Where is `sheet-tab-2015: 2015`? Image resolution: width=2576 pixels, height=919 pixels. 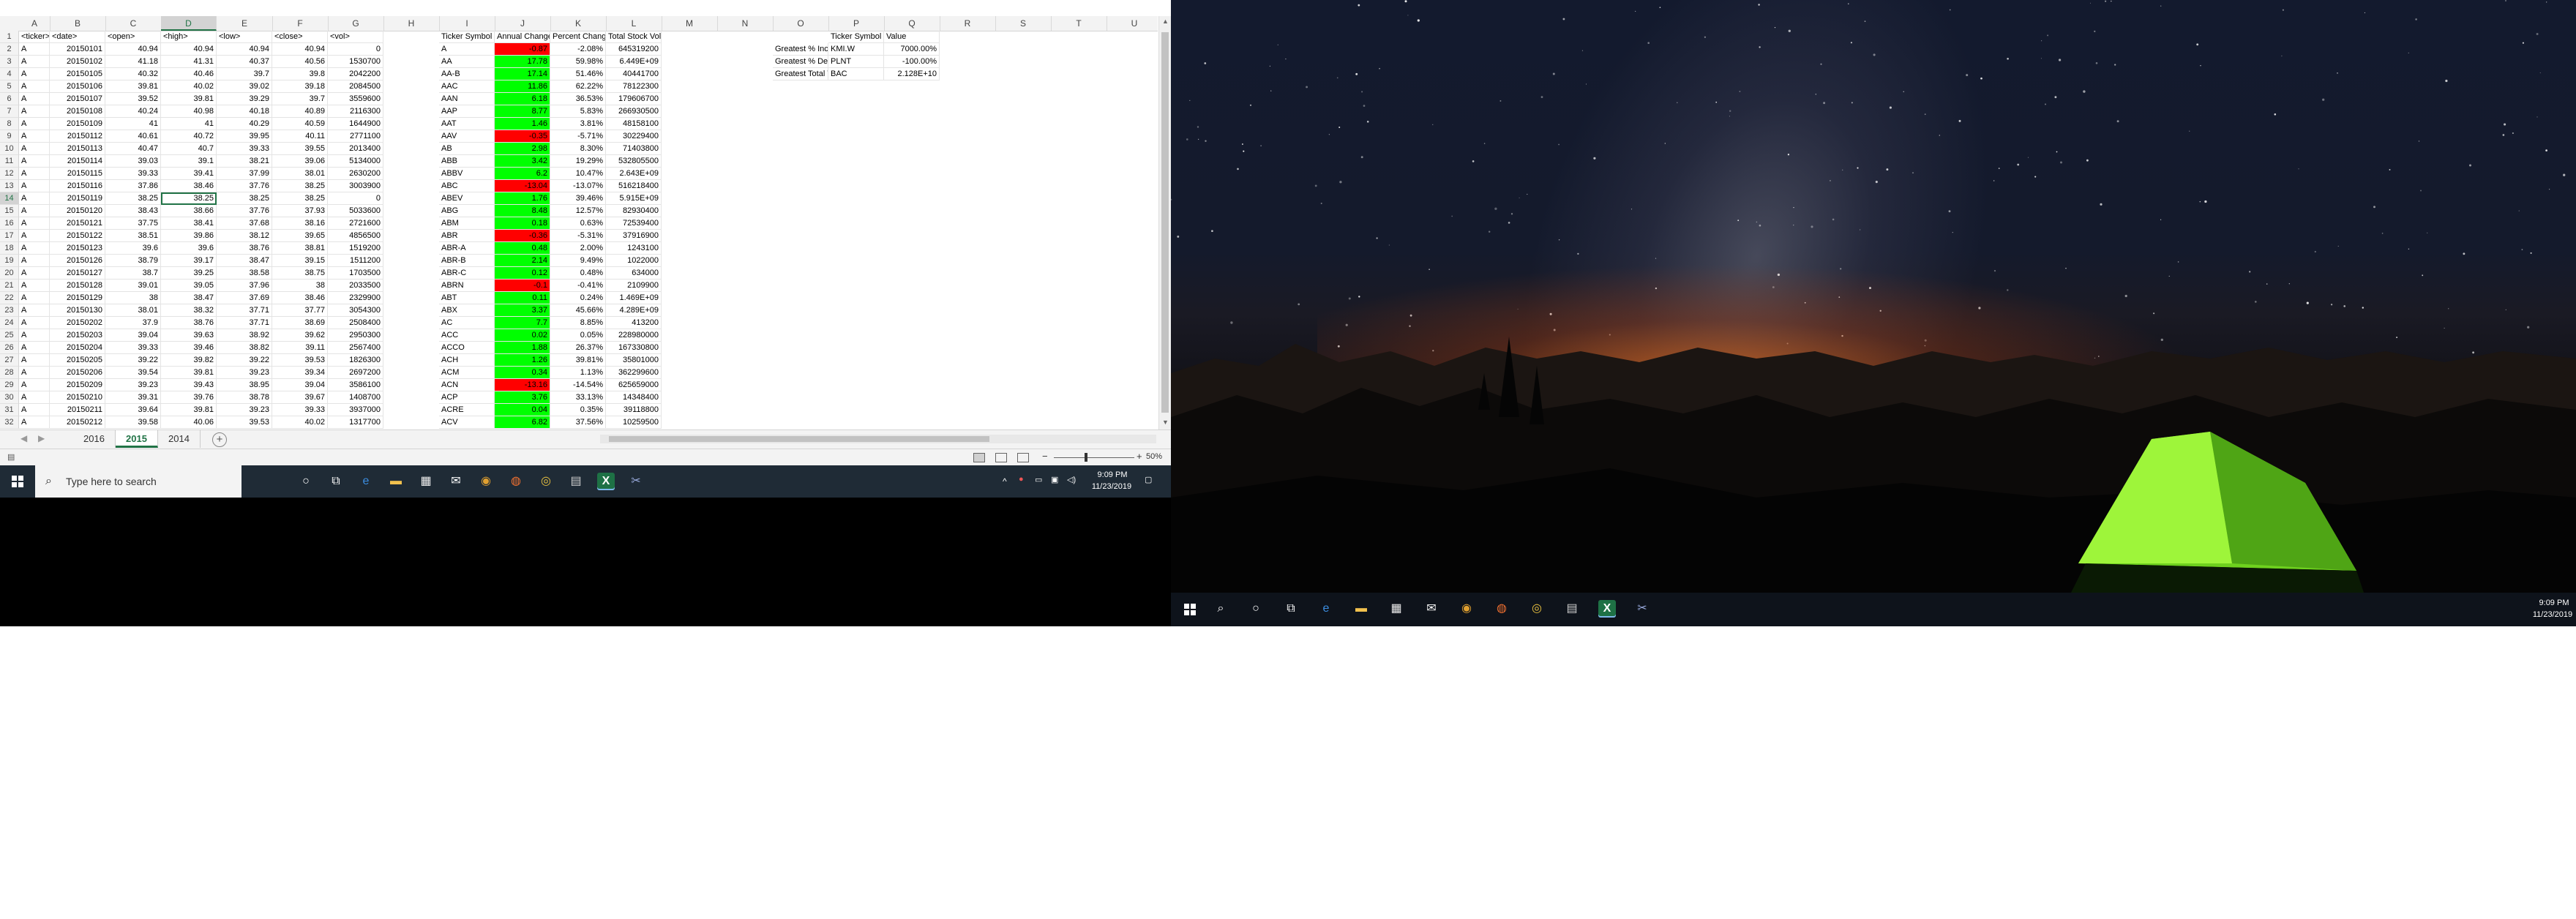 sheet-tab-2015: 2015 is located at coordinates (137, 439).